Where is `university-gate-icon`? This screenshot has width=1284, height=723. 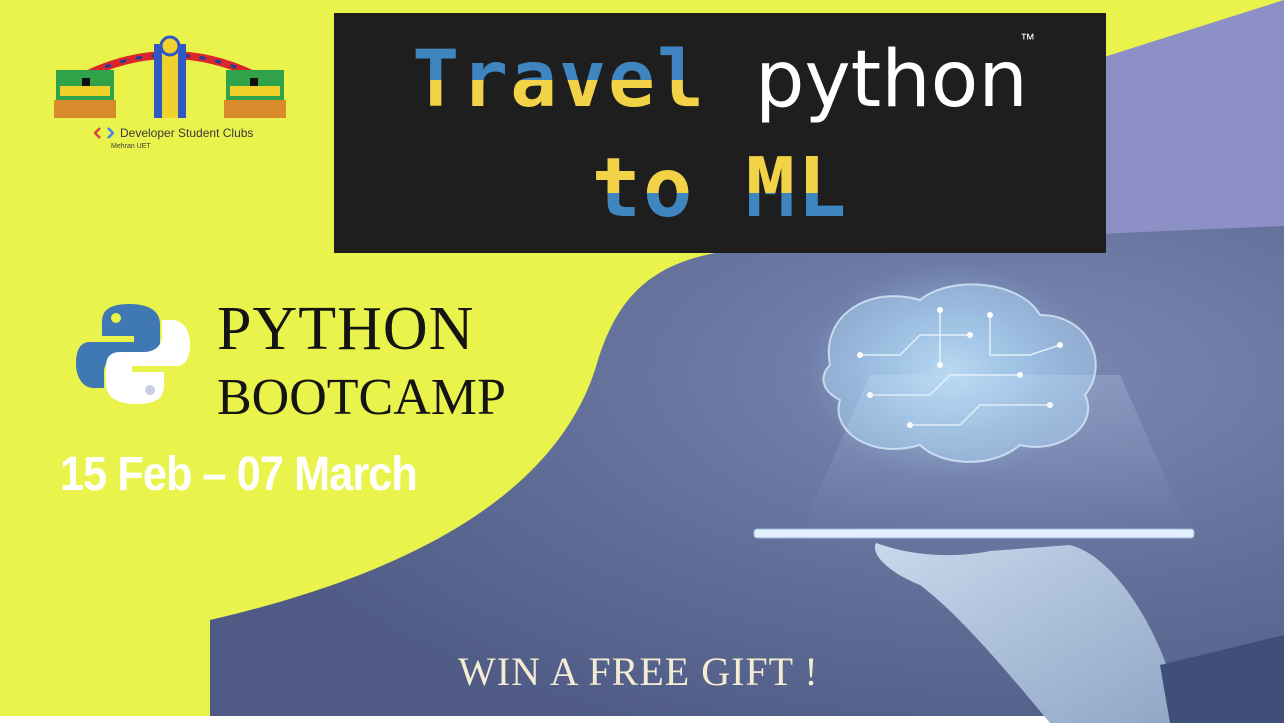
university-gate-icon is located at coordinates (170, 76).